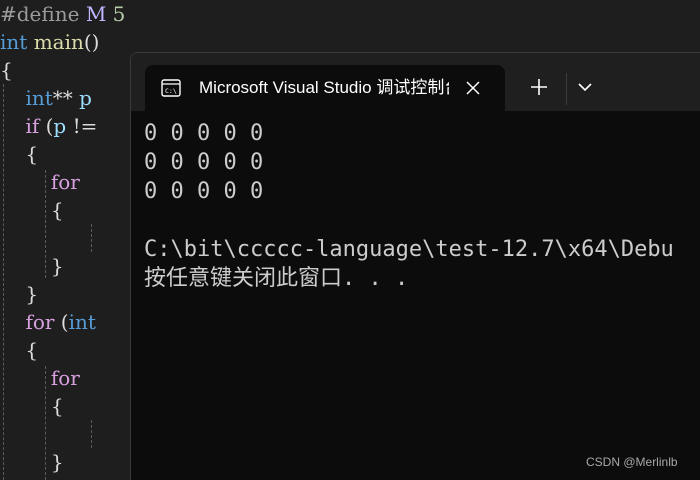 The width and height of the screenshot is (700, 480). I want to click on code-line: int main(), so click(49, 42).